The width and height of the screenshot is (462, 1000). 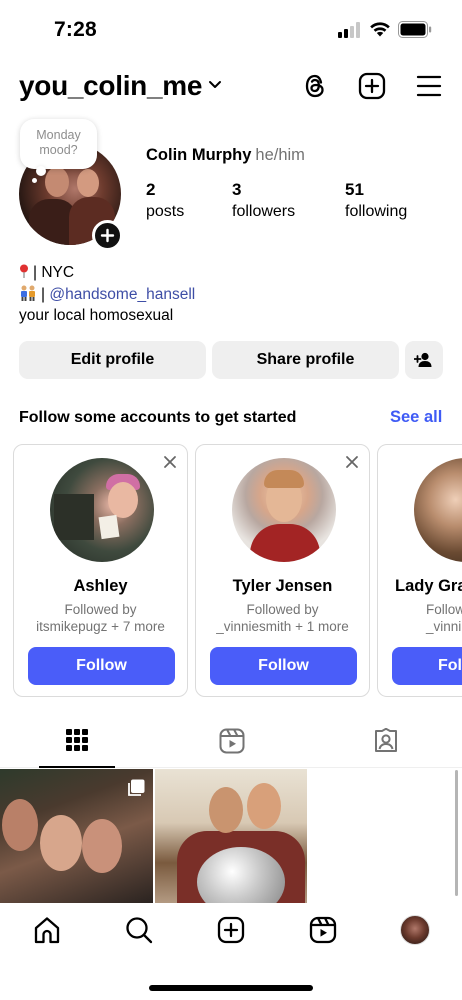 I want to click on follow-button: Fol, so click(x=427, y=666).